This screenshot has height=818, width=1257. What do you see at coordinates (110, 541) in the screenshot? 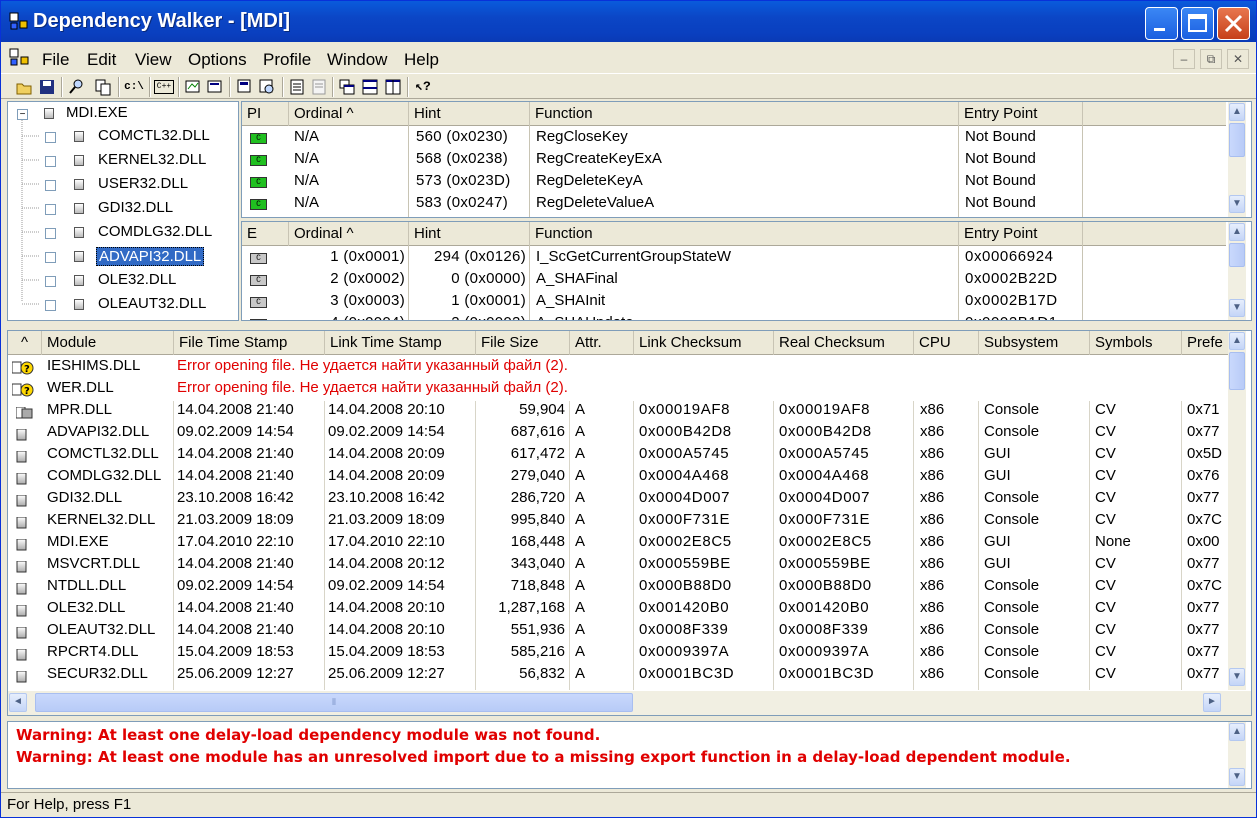
I see `module-name: MDI.EXE` at bounding box center [110, 541].